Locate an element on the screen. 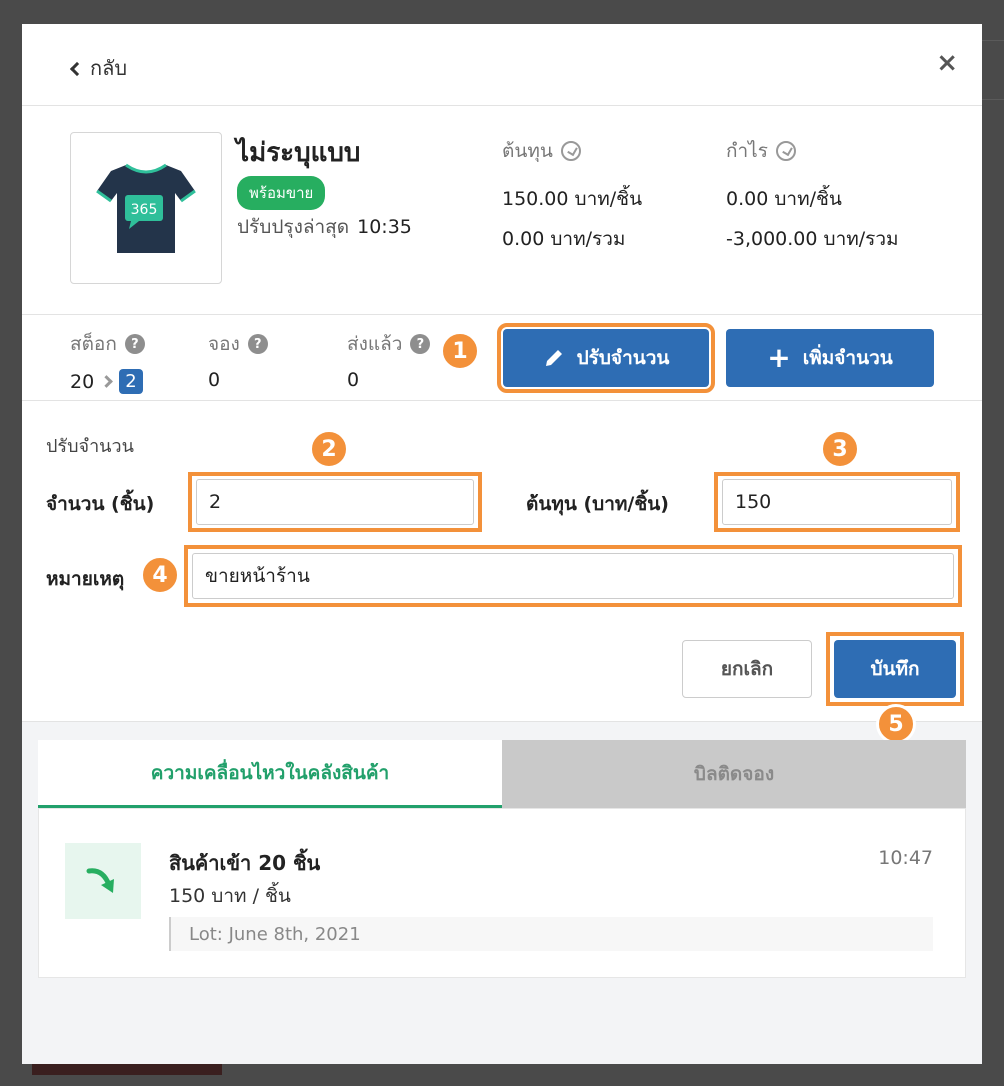 This screenshot has height=1086, width=1004. reserved-label: จอง is located at coordinates (224, 344).